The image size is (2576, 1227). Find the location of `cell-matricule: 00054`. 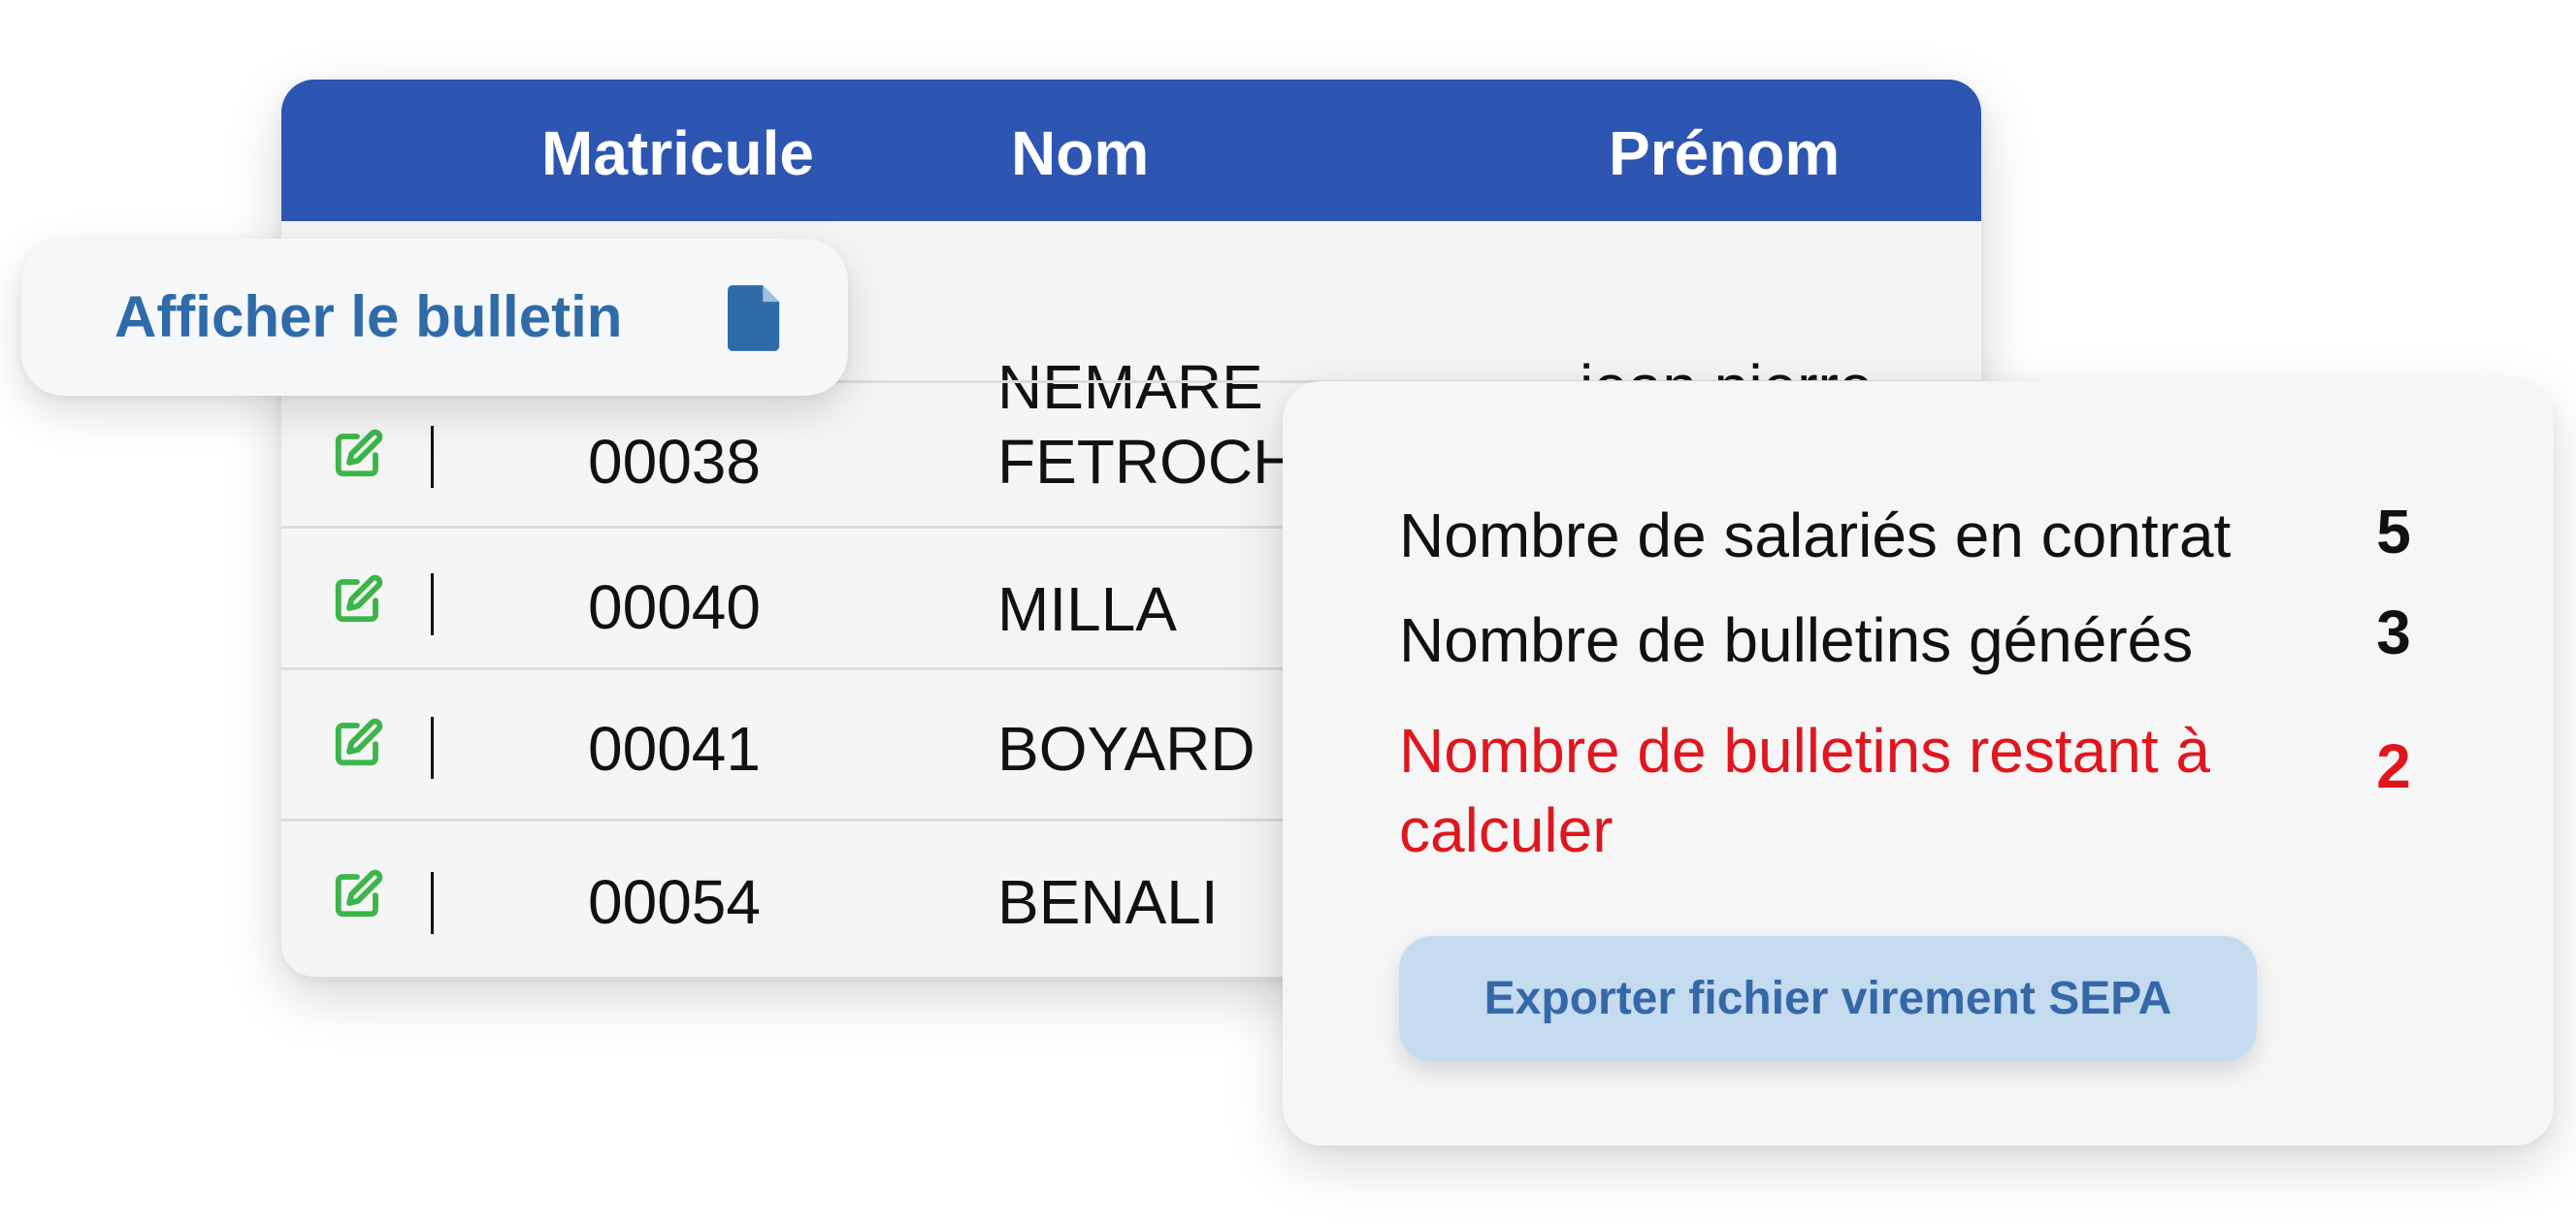

cell-matricule: 00054 is located at coordinates (674, 902).